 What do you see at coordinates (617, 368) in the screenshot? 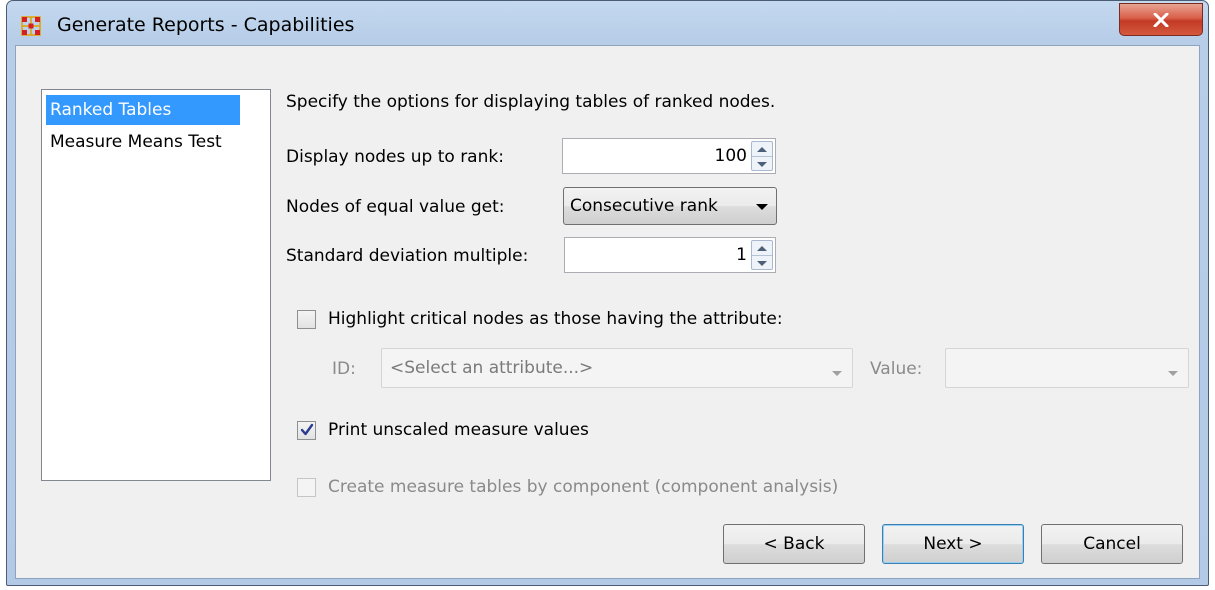
I see `attribute-id-dropdown: <Select an attribute...>` at bounding box center [617, 368].